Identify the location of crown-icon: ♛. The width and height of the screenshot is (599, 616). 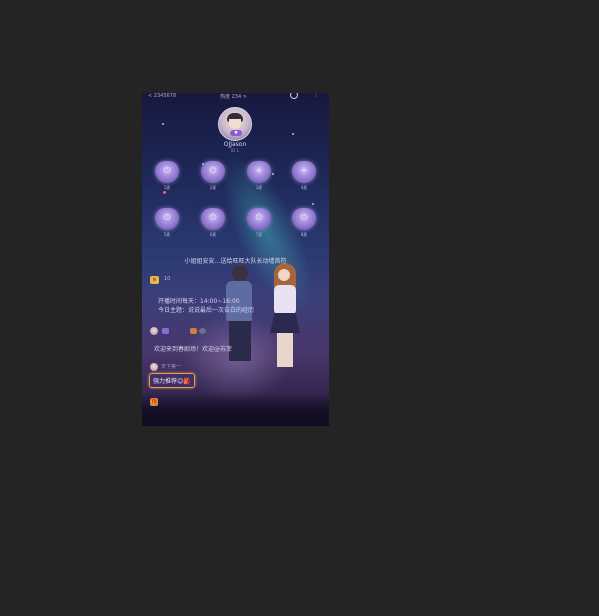
(154, 280).